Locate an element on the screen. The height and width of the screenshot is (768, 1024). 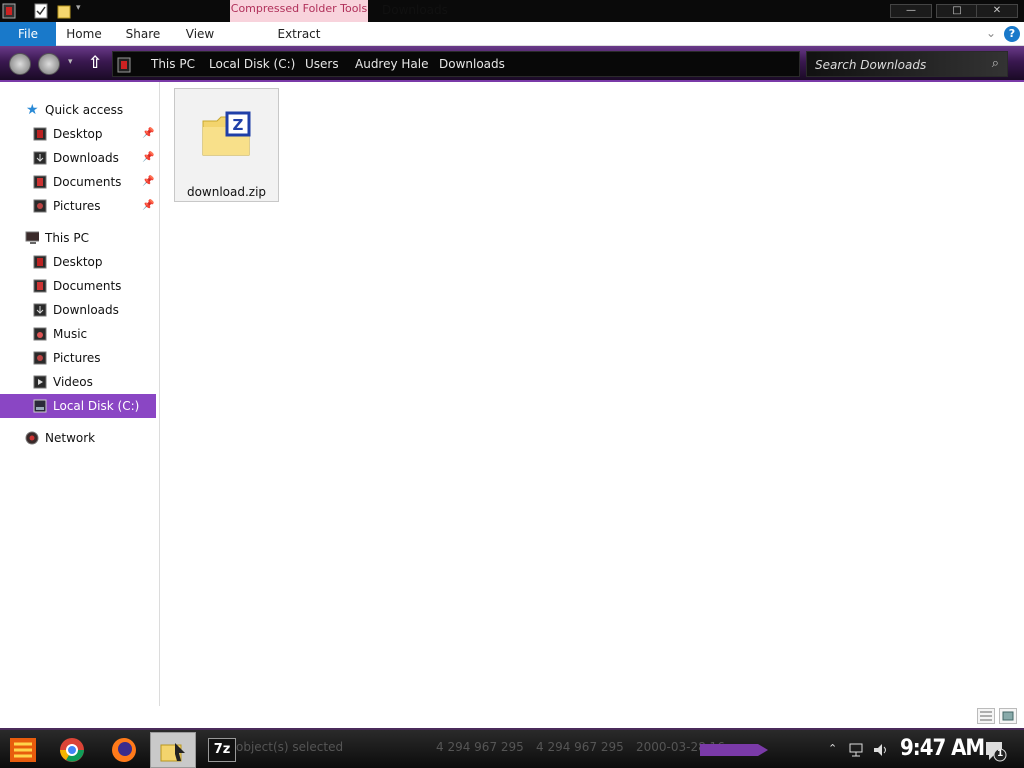
start-button-icon is located at coordinates (22, 750).